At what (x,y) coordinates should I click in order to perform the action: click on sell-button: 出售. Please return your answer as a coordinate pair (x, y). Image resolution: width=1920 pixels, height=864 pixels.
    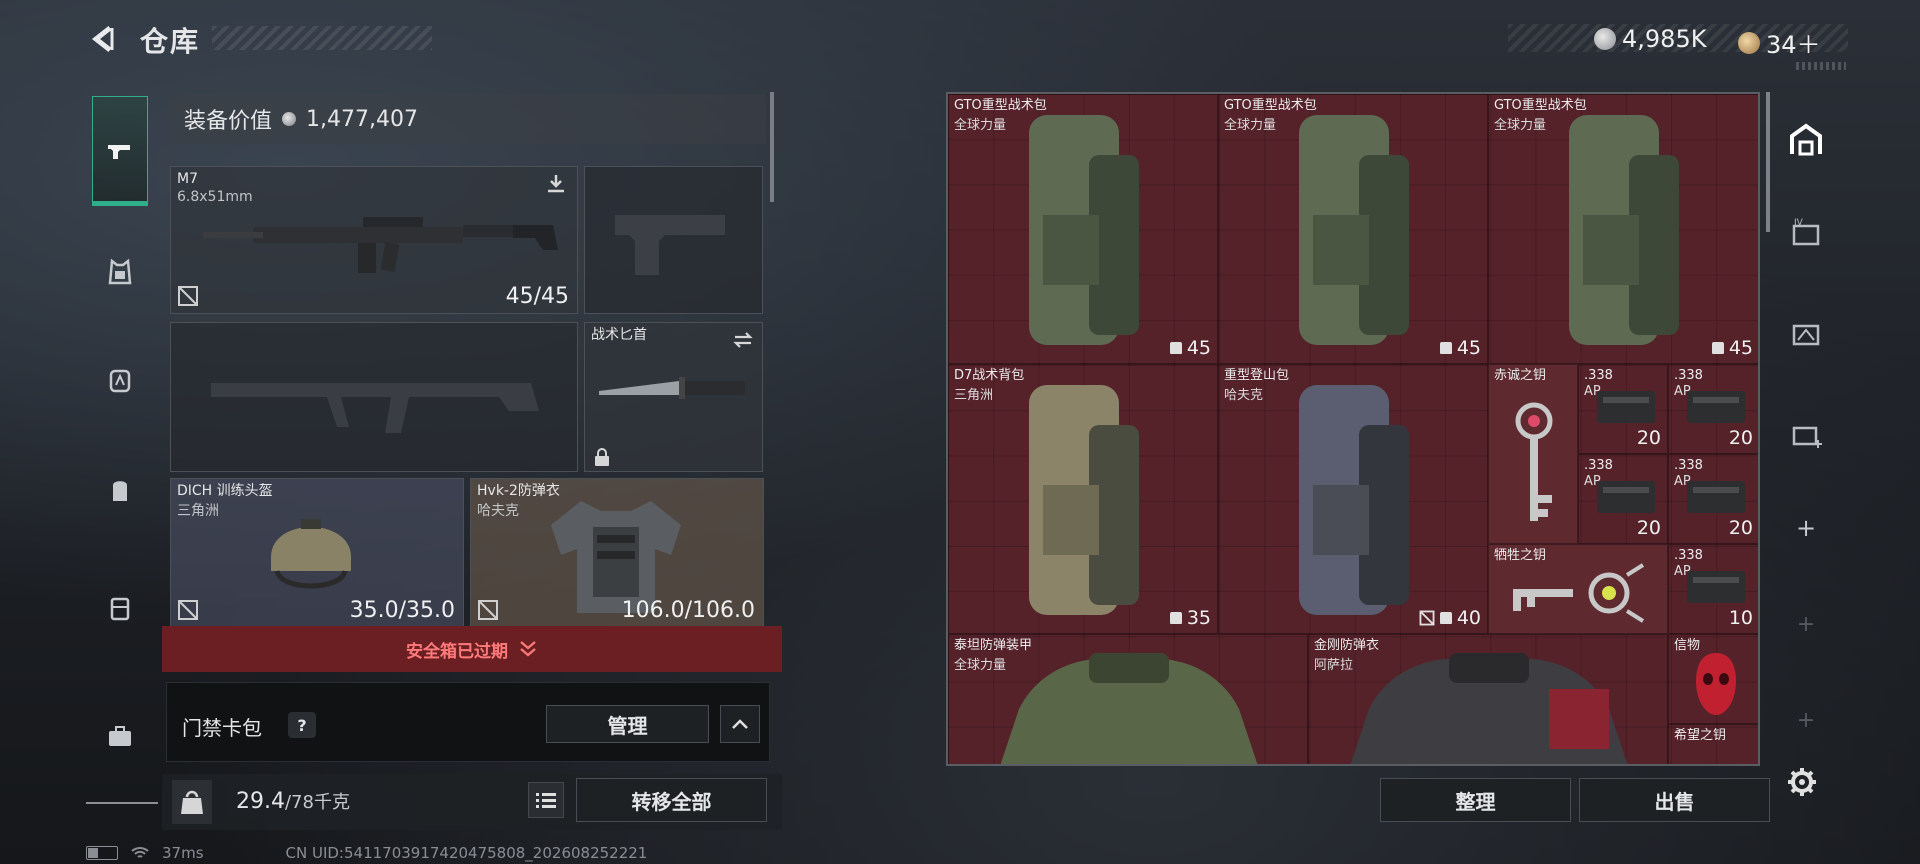
    Looking at the image, I should click on (1674, 800).